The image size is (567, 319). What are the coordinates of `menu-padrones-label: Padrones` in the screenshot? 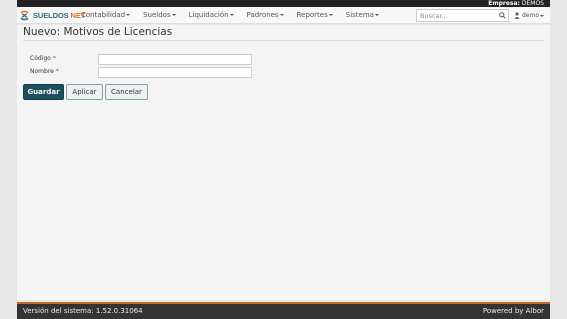 It's located at (262, 15).